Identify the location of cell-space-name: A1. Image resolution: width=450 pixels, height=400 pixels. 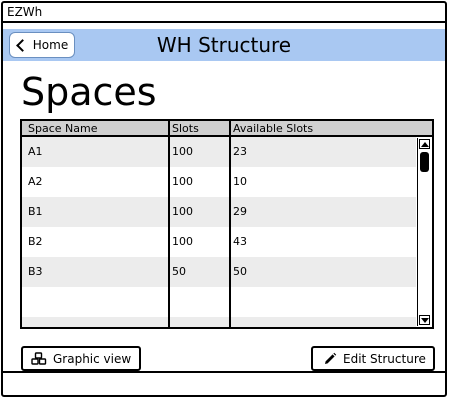
(35, 151).